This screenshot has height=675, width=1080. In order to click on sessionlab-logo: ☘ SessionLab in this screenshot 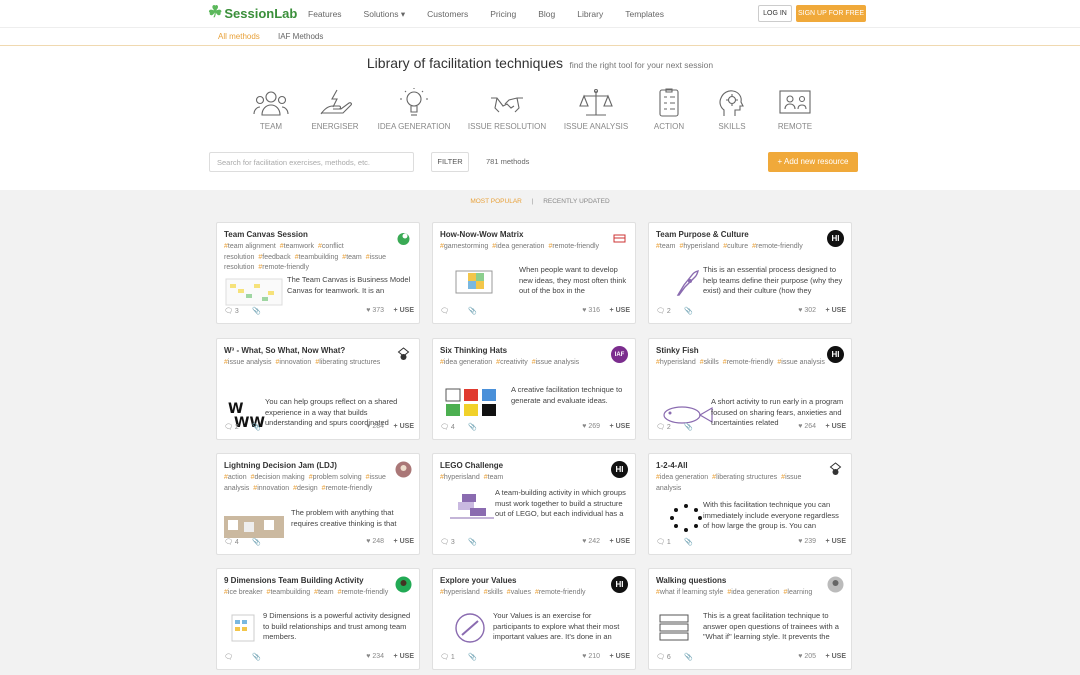, I will do `click(252, 13)`.